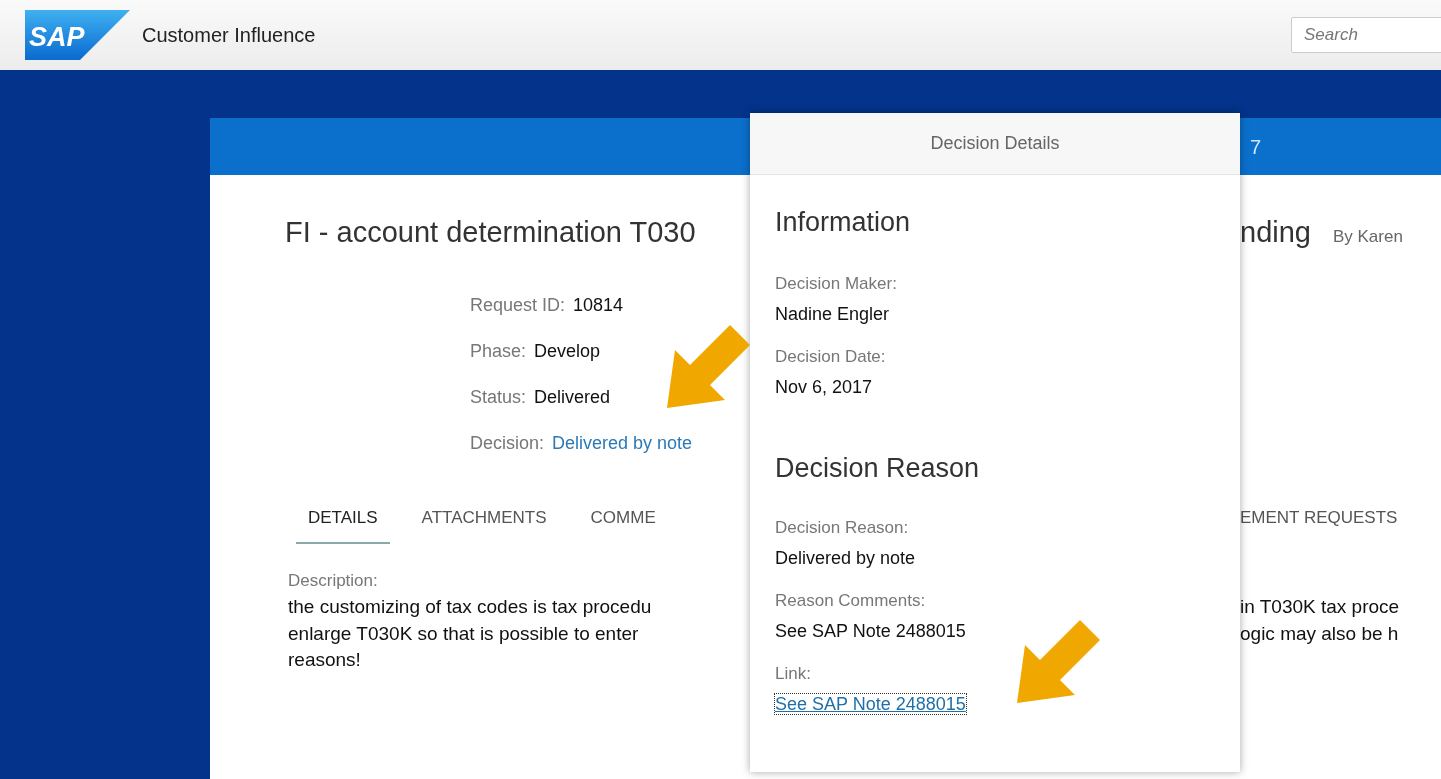  Describe the element at coordinates (831, 357) in the screenshot. I see `info-label: Decision Date:` at that location.